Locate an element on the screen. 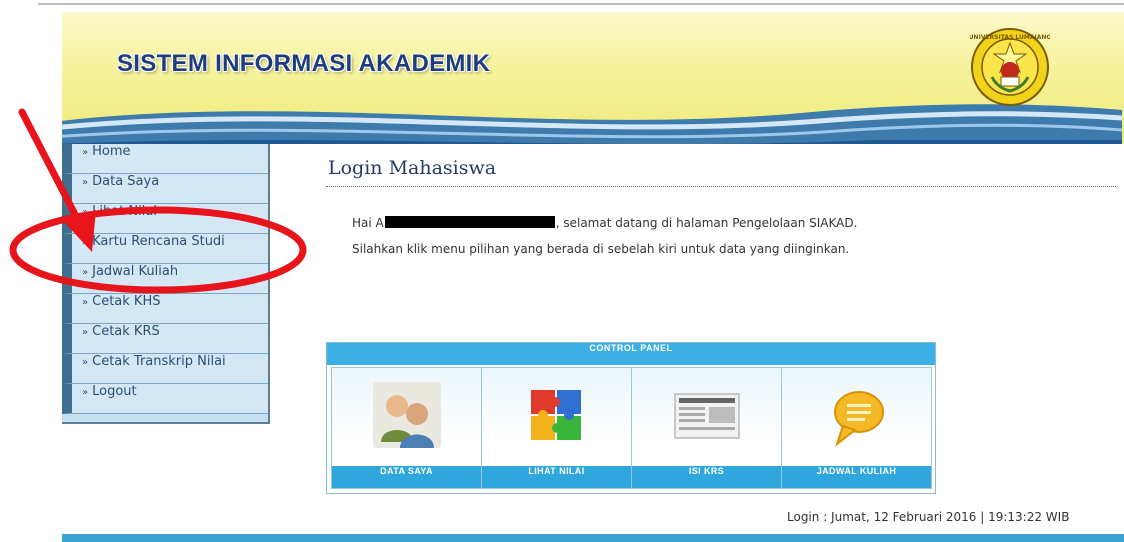 The image size is (1124, 542). redacted-name is located at coordinates (469, 222).